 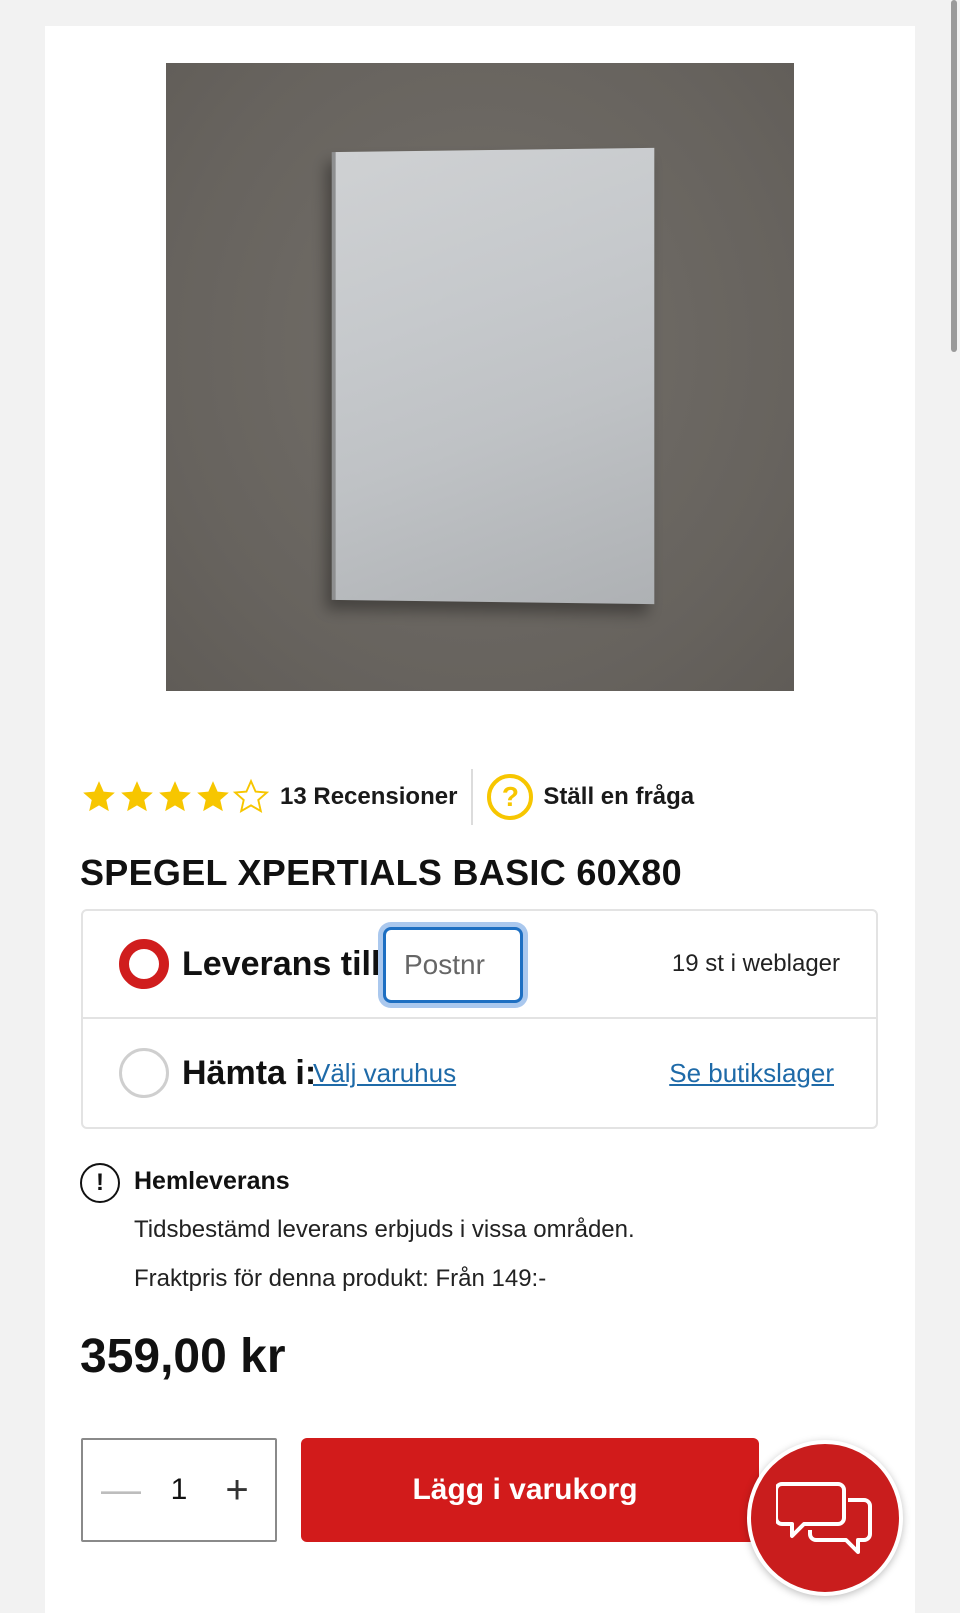 I want to click on reviews-link: 13 Recensioner, so click(x=368, y=797).